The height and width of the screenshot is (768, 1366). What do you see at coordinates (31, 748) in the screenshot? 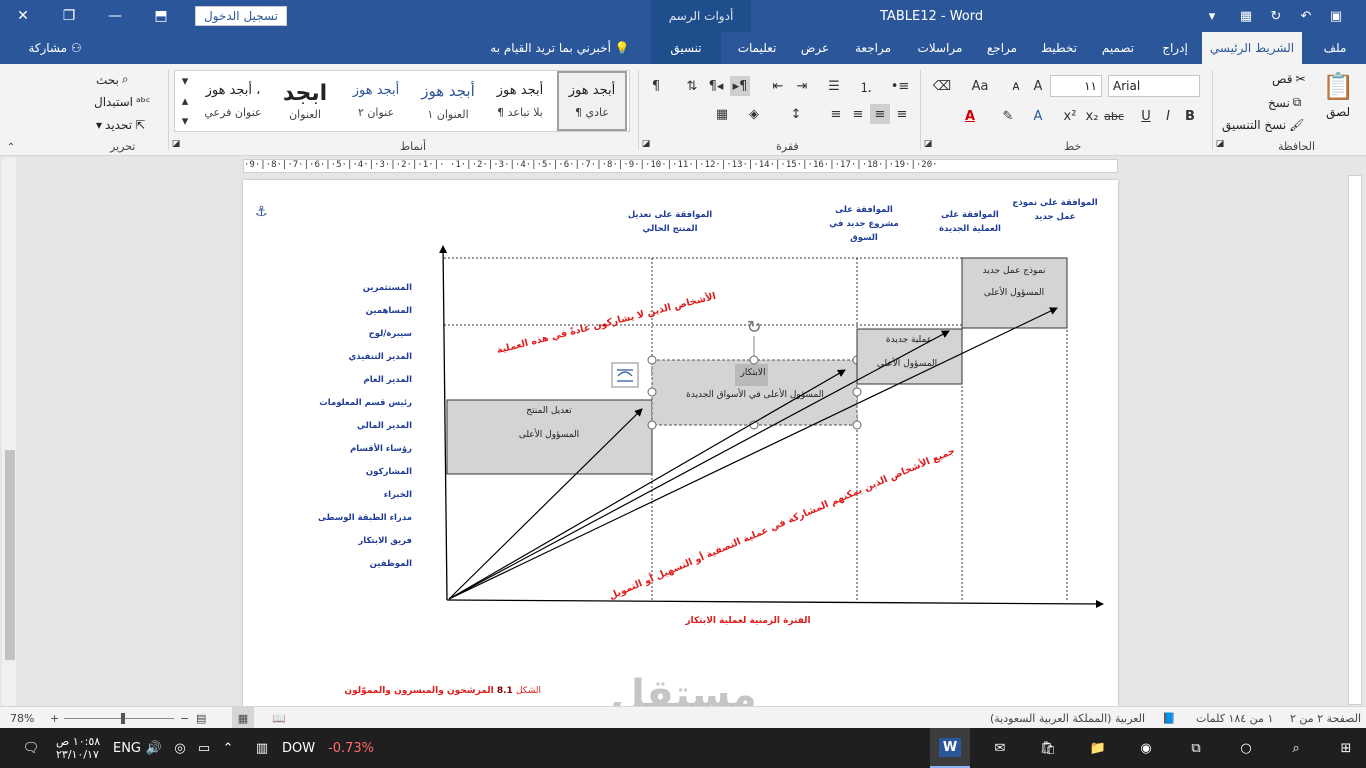
I see `notifications-icon: 🗨` at bounding box center [31, 748].